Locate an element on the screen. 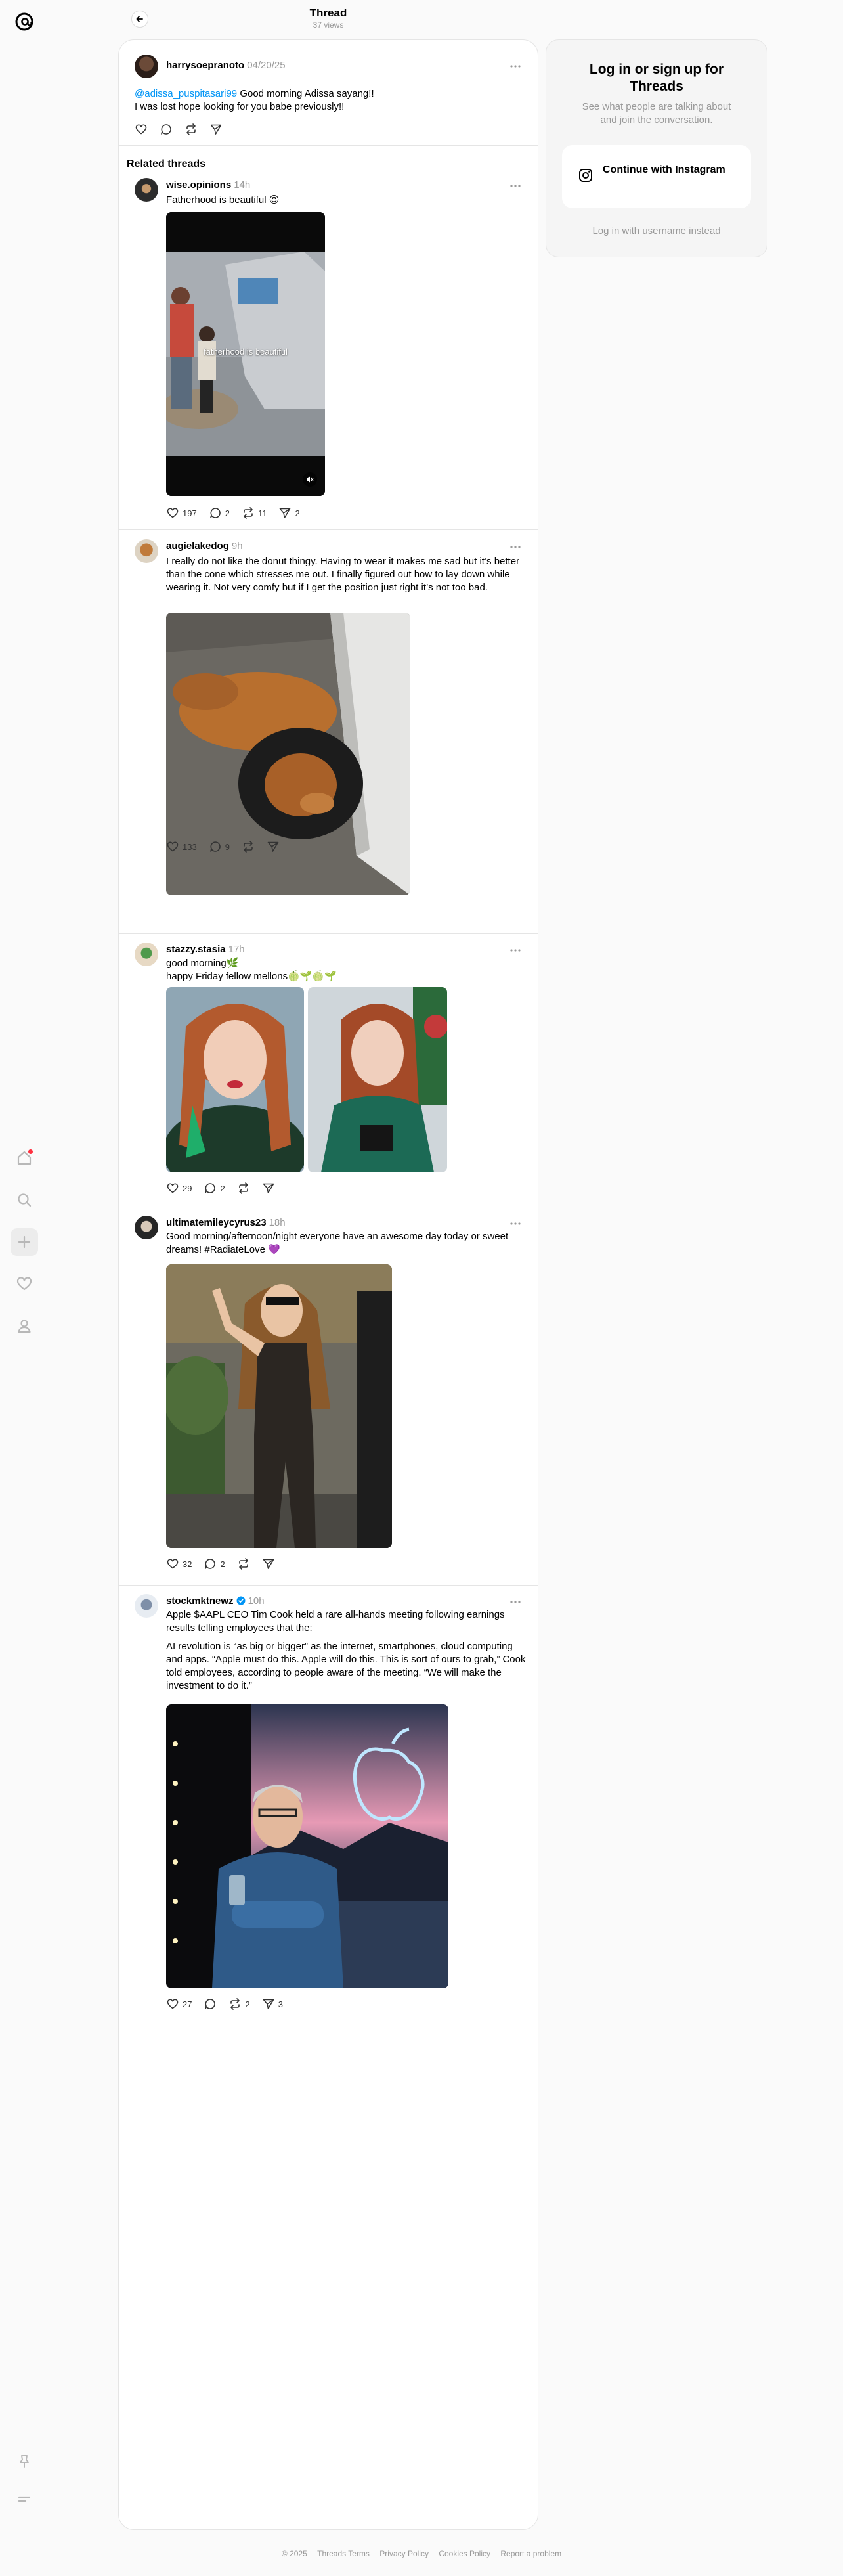 Image resolution: width=843 pixels, height=2576 pixels. search-icon is located at coordinates (25, 1200).